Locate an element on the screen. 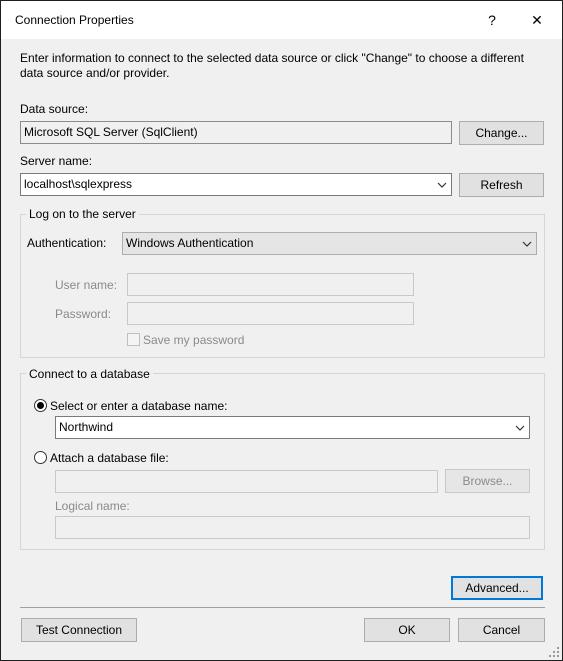 This screenshot has height=661, width=563. test-connection-button: Test Connection is located at coordinates (79, 630).